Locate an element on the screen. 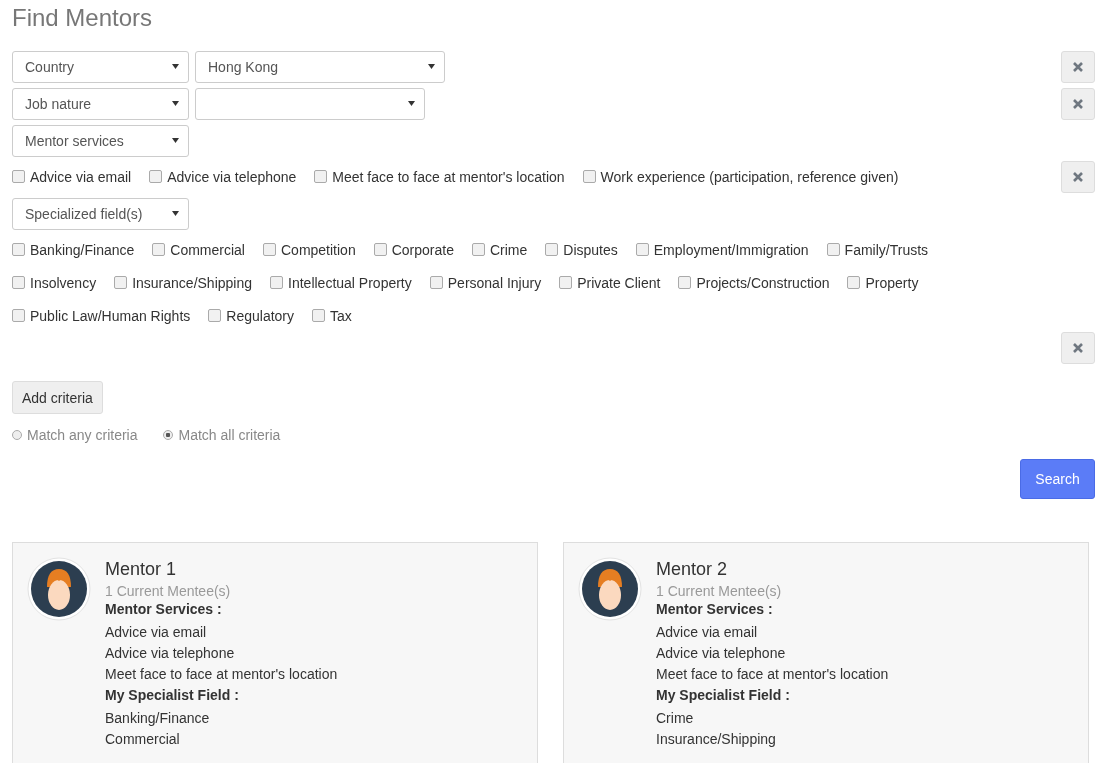 This screenshot has width=1107, height=763. search-button: Search is located at coordinates (1057, 479).